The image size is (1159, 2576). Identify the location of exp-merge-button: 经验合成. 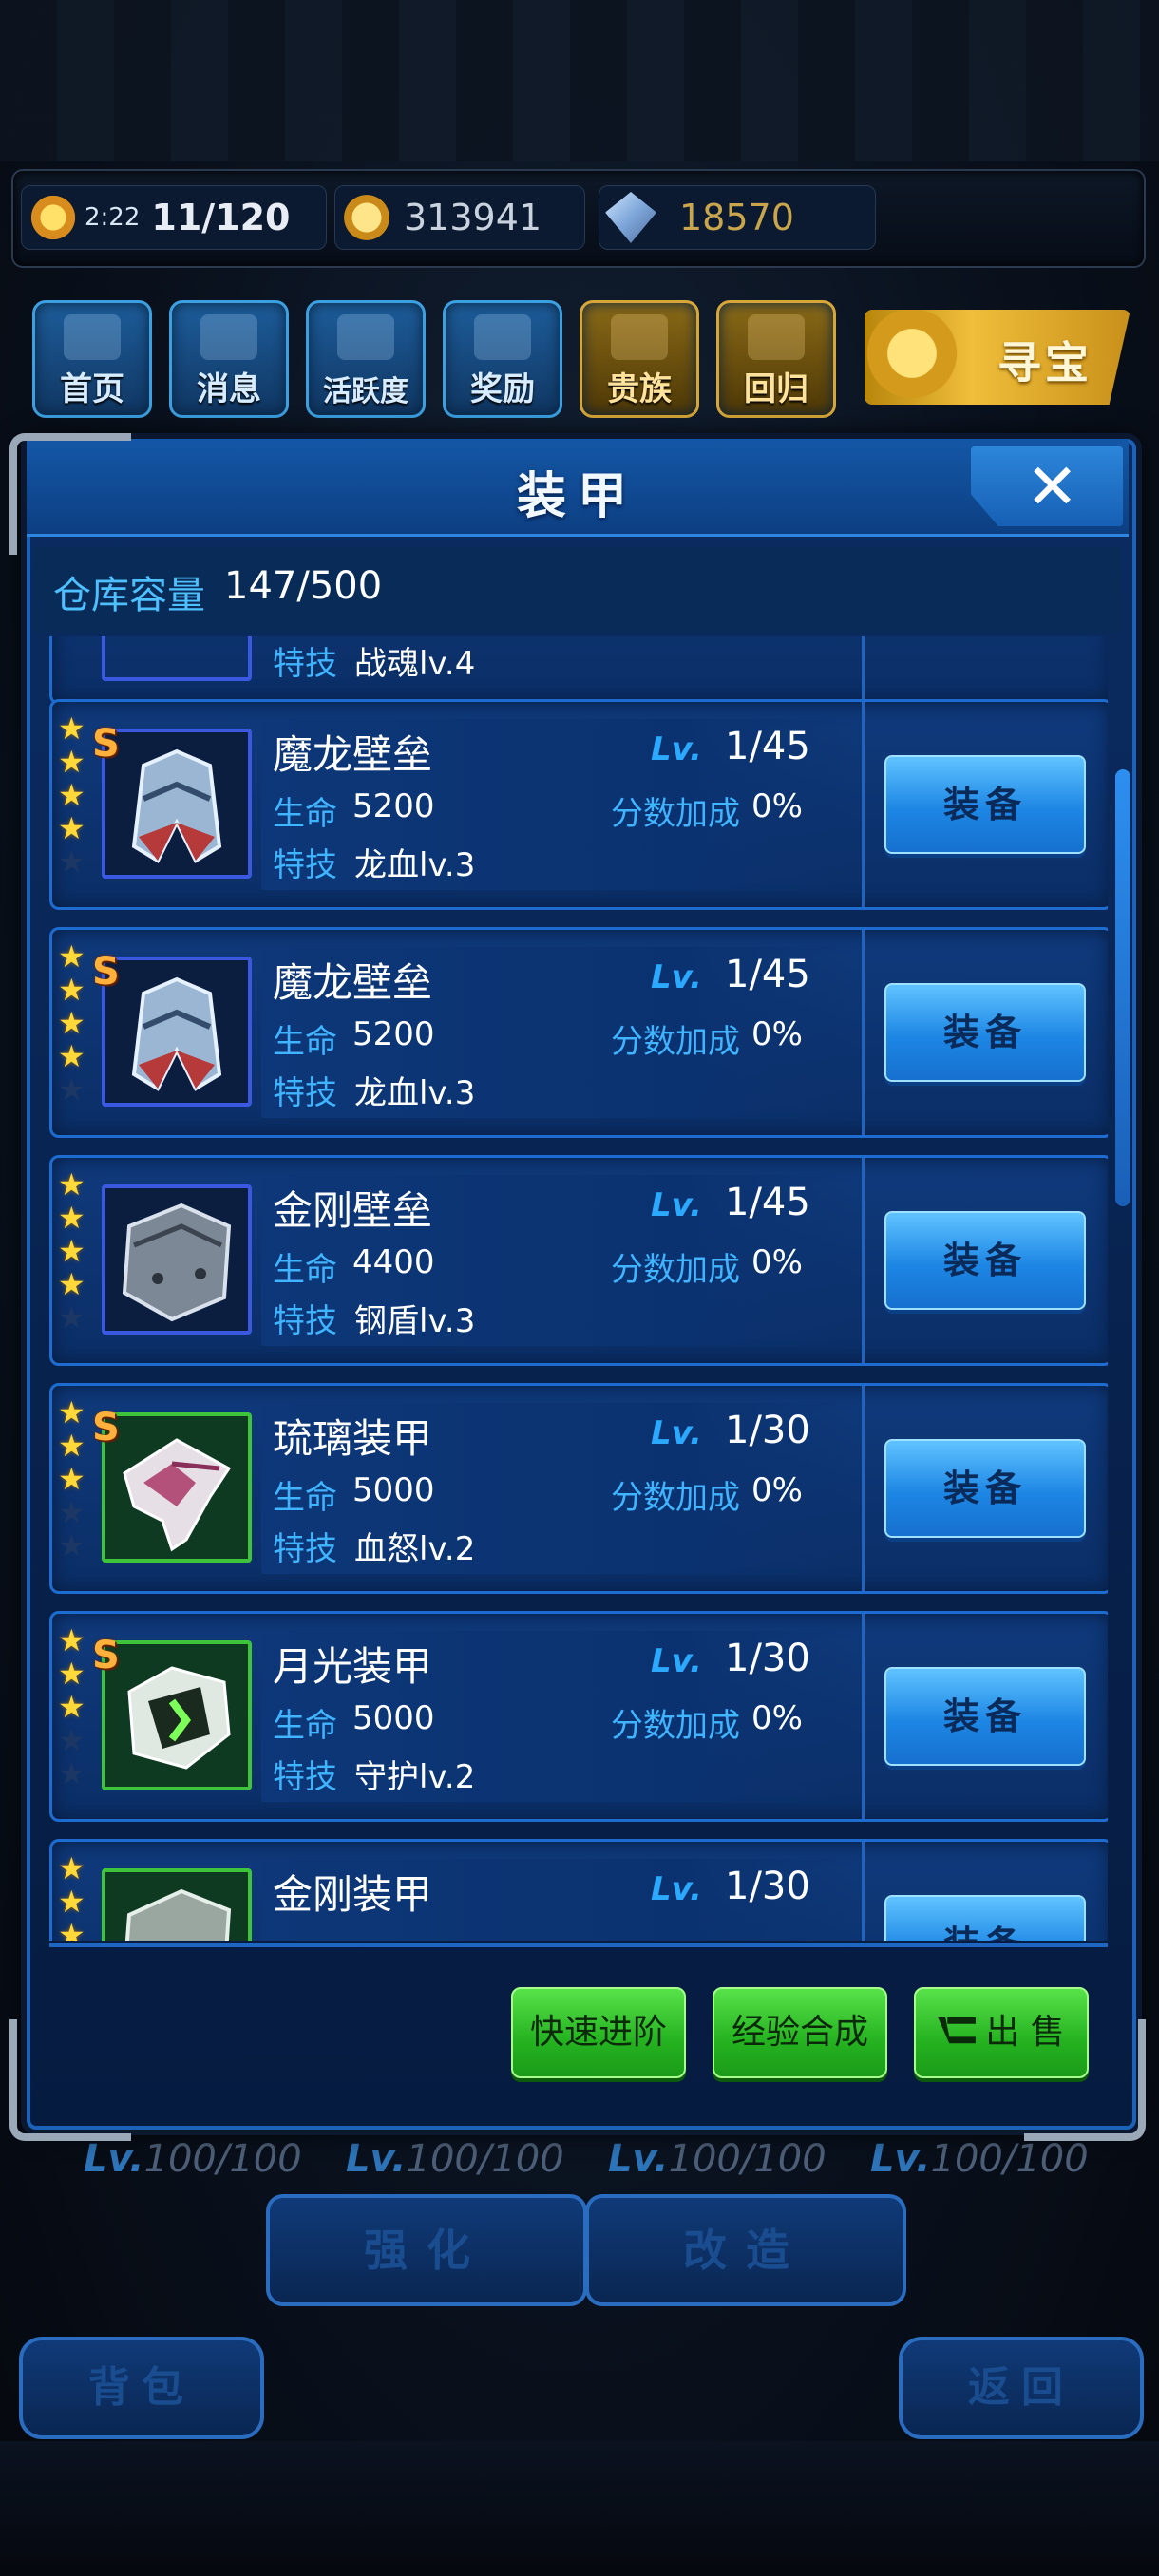
(799, 2033).